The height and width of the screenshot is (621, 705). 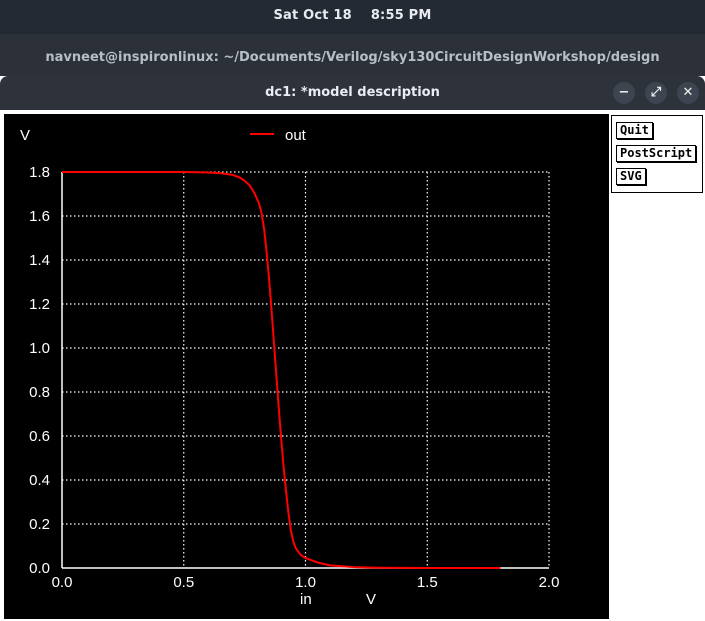 What do you see at coordinates (39, 216) in the screenshot?
I see `y-tick-label: 1.6` at bounding box center [39, 216].